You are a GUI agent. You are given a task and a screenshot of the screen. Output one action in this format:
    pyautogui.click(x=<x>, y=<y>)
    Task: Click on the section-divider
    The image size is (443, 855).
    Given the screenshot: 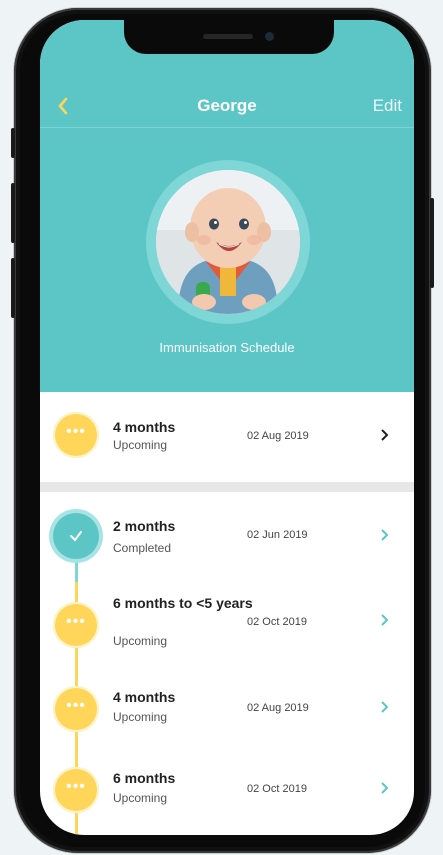 What is the action you would take?
    pyautogui.click(x=227, y=487)
    